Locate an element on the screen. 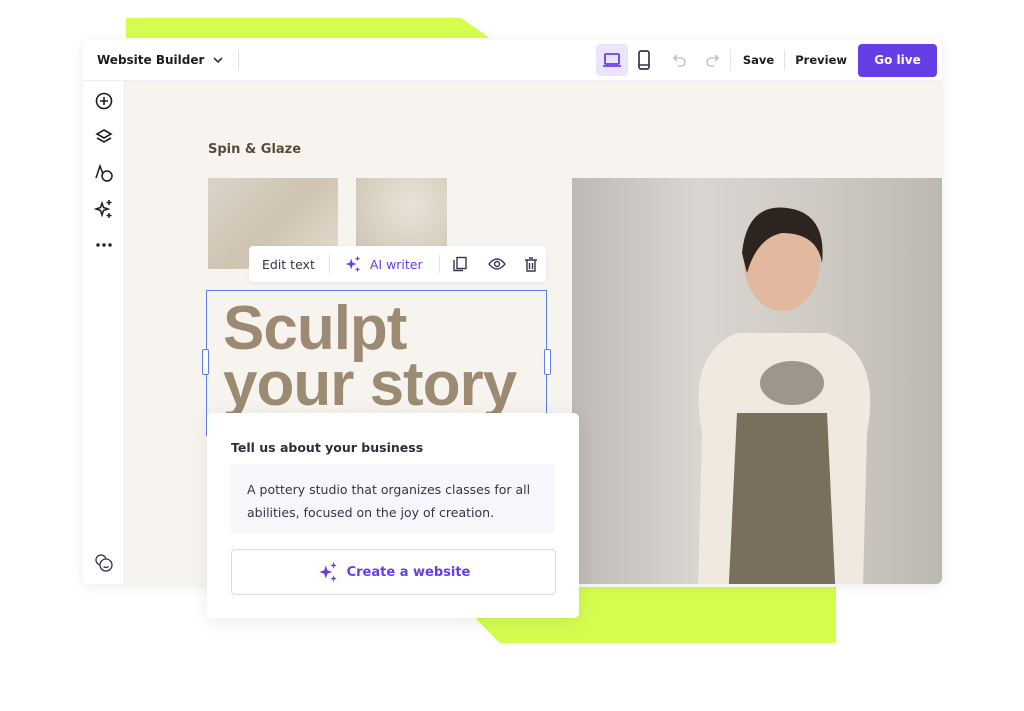  create-website-label: Create a website is located at coordinates (408, 572).